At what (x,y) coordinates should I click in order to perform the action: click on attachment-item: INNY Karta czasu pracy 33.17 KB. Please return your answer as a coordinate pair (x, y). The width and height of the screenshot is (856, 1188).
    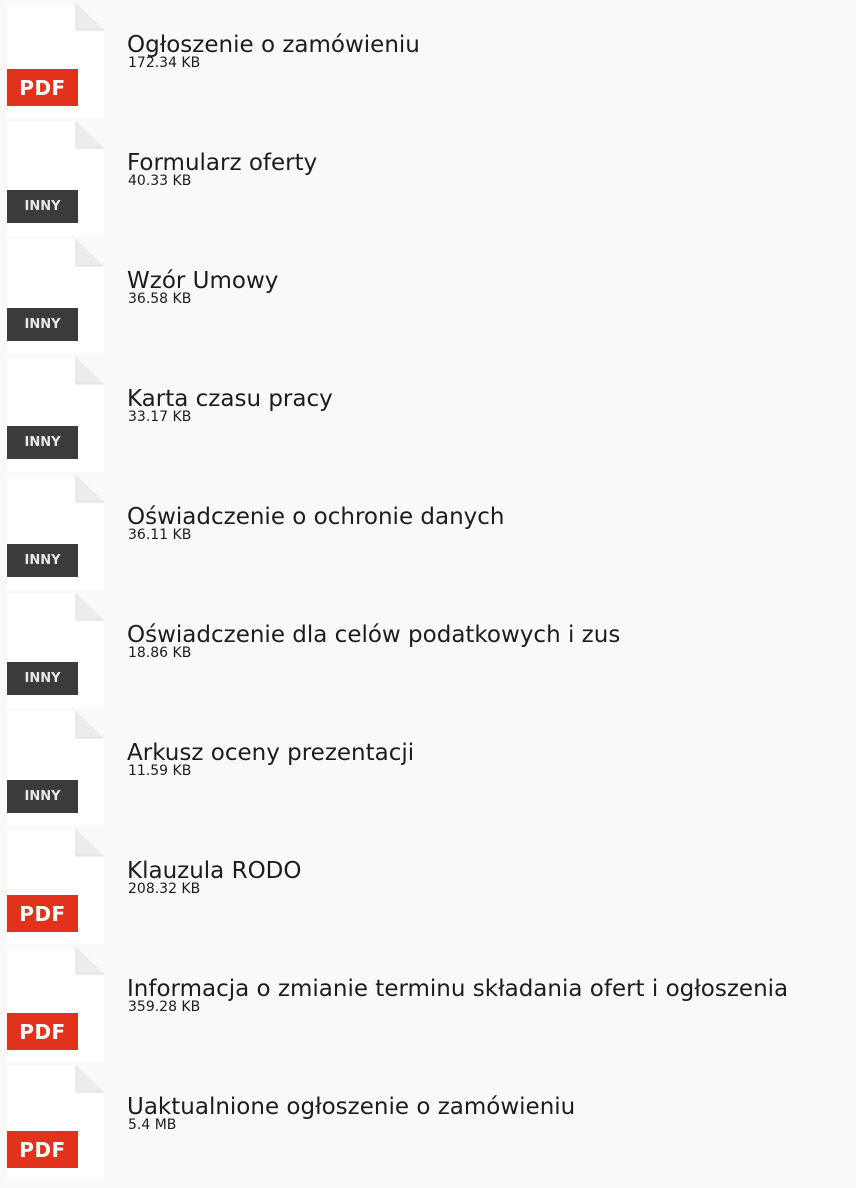
    Looking at the image, I should click on (428, 413).